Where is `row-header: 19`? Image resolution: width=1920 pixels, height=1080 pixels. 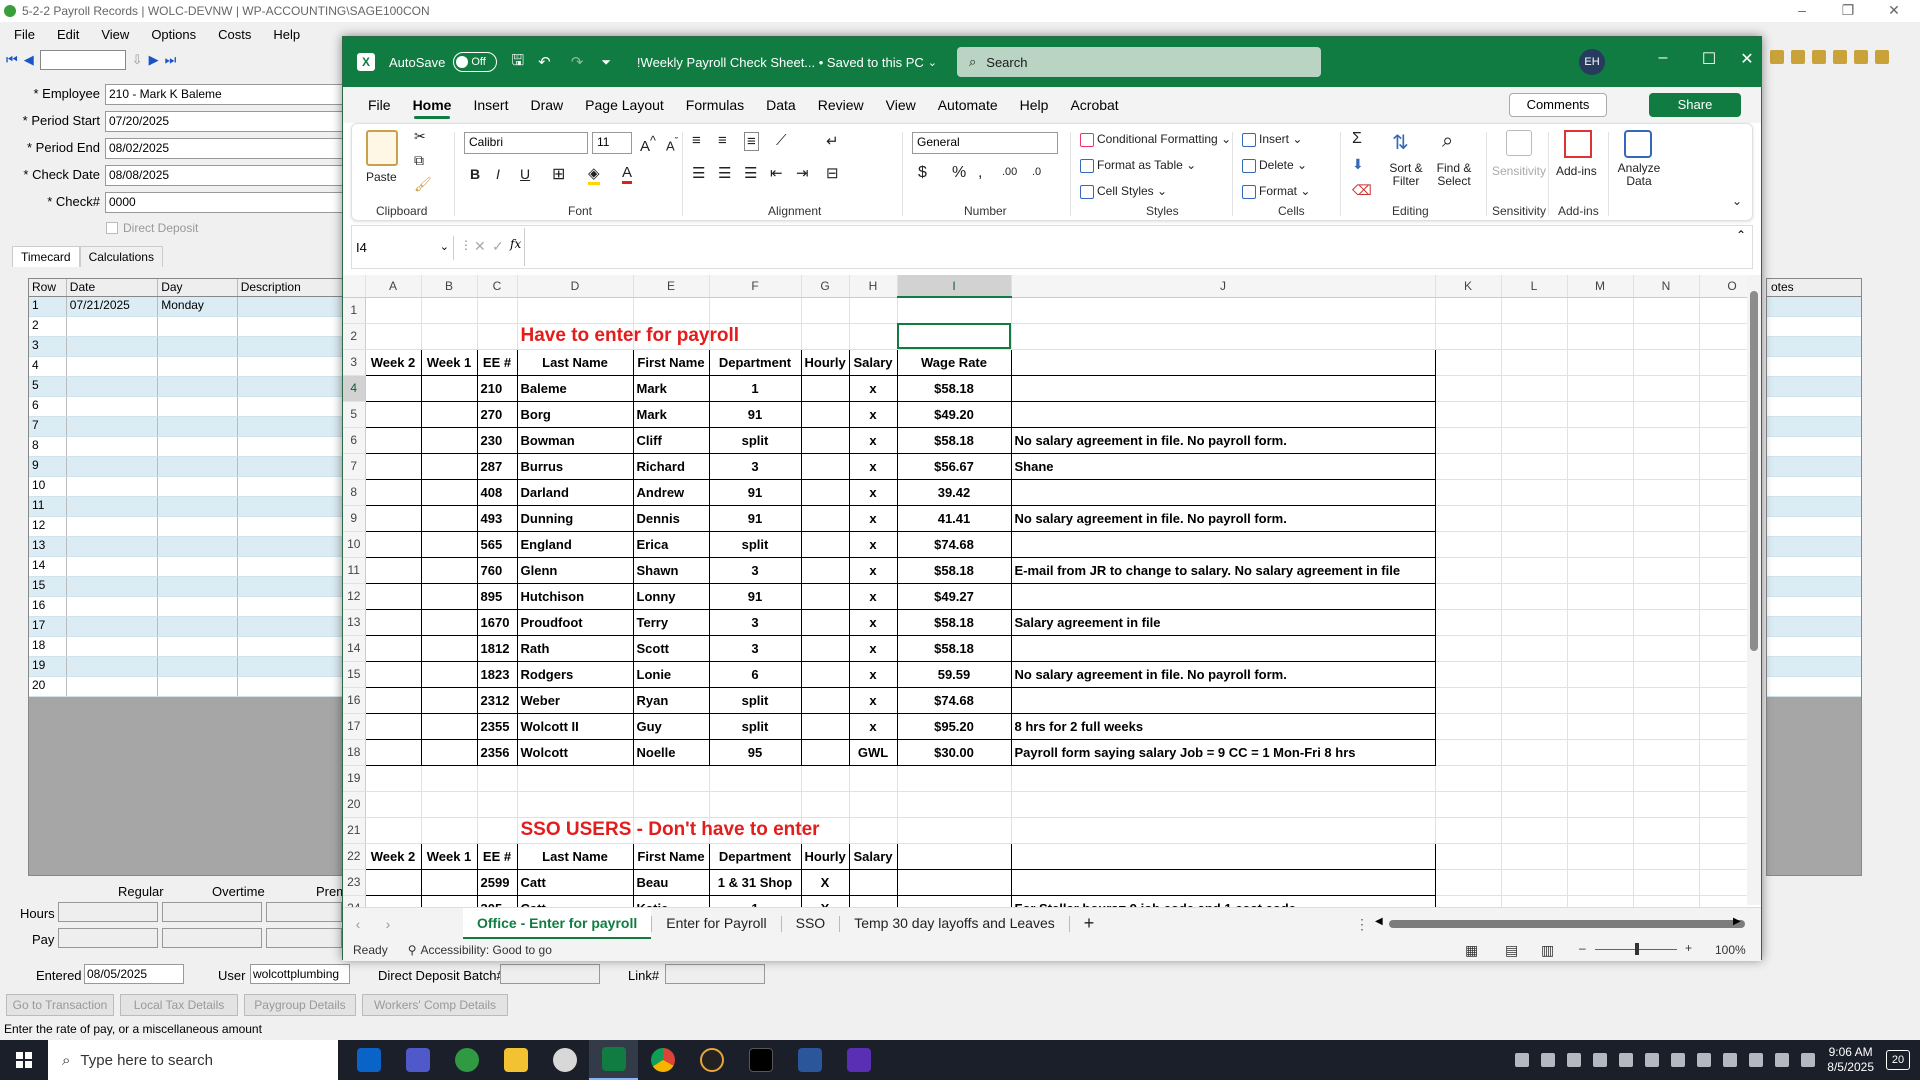 row-header: 19 is located at coordinates (354, 778).